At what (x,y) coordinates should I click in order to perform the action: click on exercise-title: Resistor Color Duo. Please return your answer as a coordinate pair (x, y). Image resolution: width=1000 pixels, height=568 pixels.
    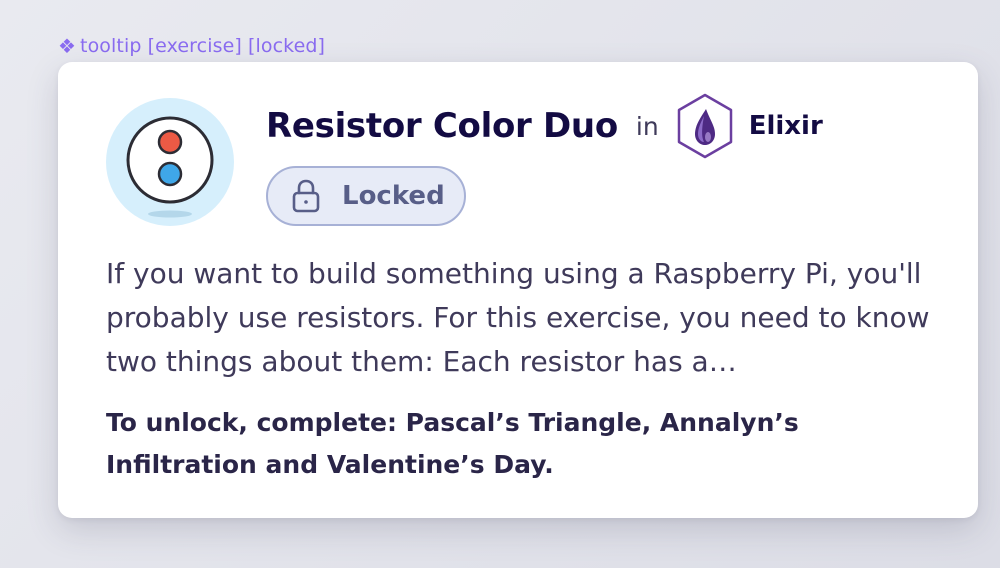
    Looking at the image, I should click on (442, 126).